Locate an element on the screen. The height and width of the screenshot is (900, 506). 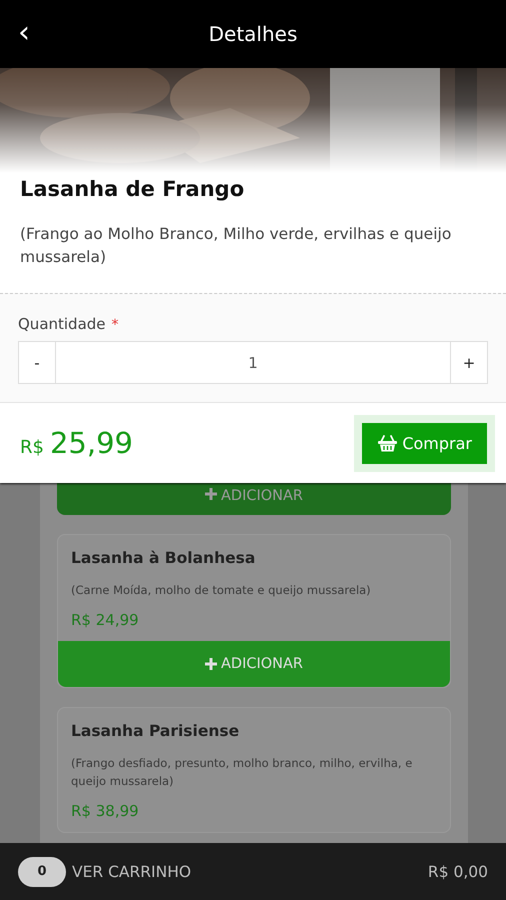
product-title: Lasanha de Frango is located at coordinates (133, 188).